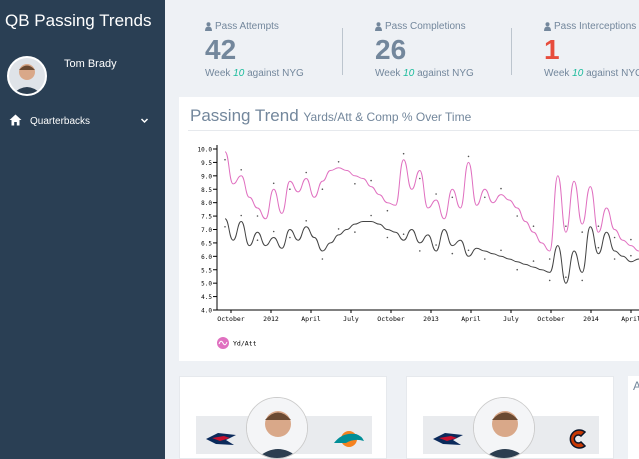 The image size is (639, 459). What do you see at coordinates (60, 121) in the screenshot?
I see `sidebar-item-label: Quarterbacks` at bounding box center [60, 121].